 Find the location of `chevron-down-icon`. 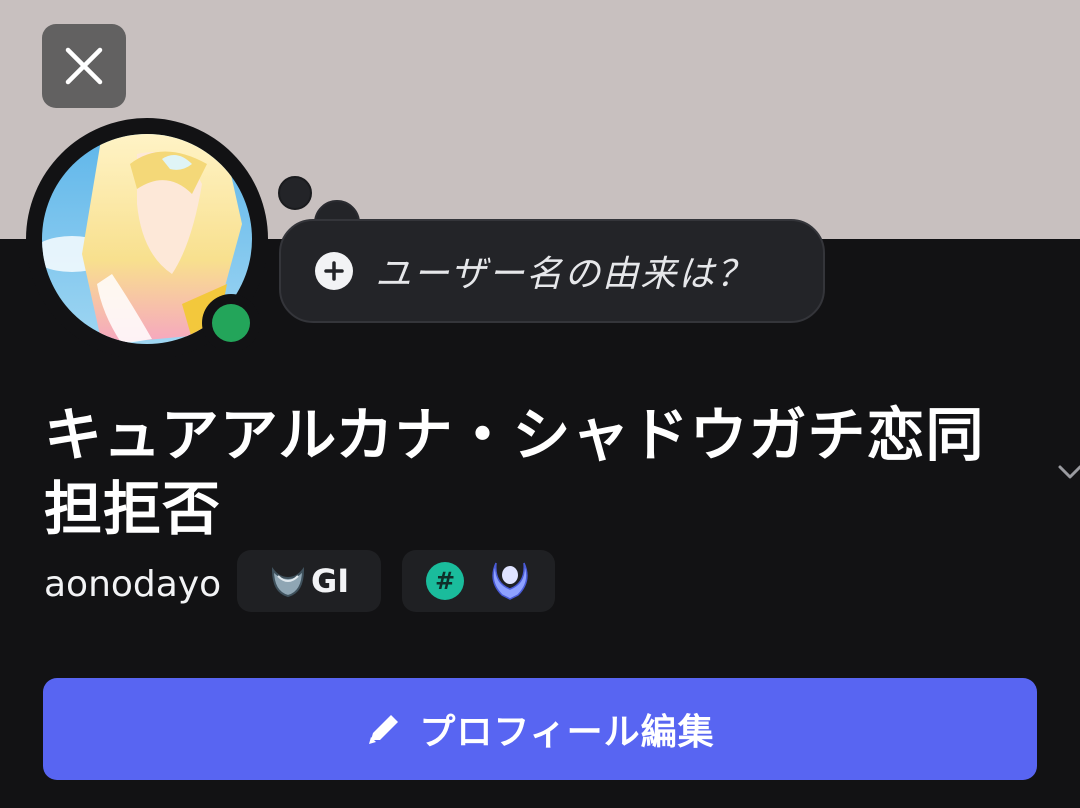

chevron-down-icon is located at coordinates (1068, 472).